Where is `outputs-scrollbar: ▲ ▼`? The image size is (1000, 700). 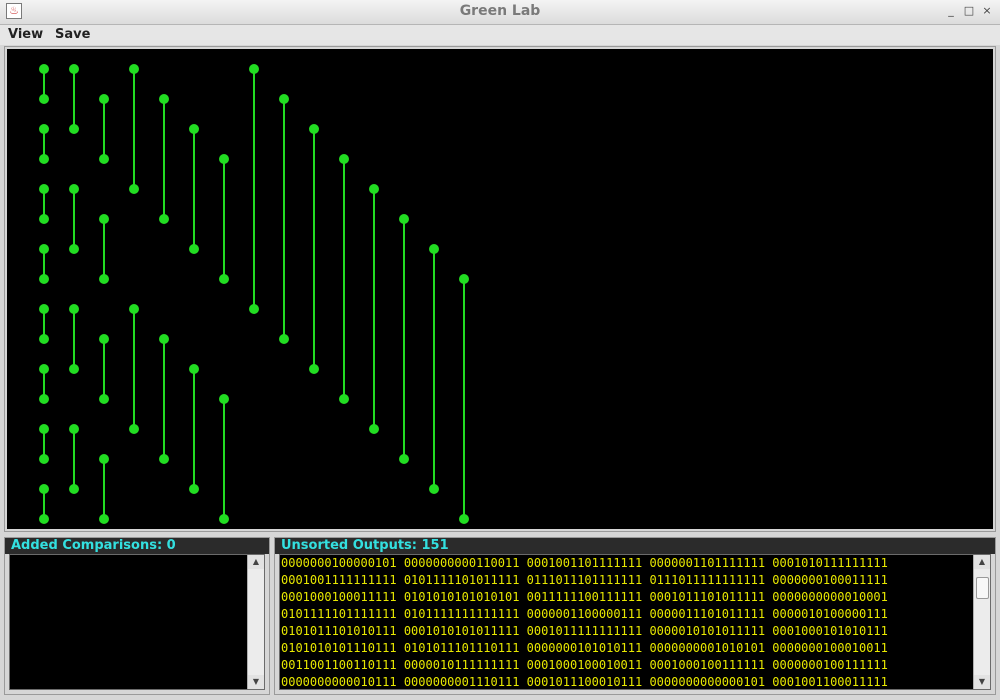
outputs-scrollbar: ▲ ▼ is located at coordinates (981, 622).